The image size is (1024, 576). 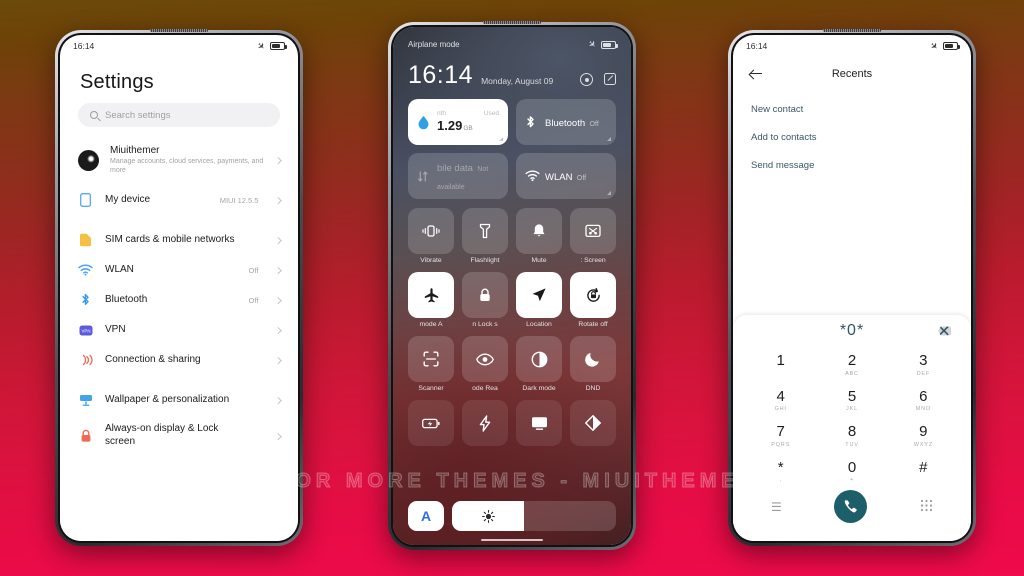 I want to click on avatar, so click(x=88, y=160).